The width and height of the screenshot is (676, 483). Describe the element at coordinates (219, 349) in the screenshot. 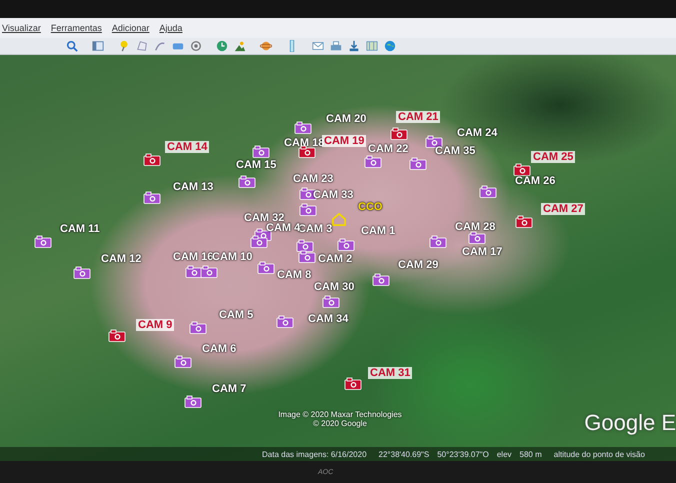

I see `marker-label: CAM 6` at that location.